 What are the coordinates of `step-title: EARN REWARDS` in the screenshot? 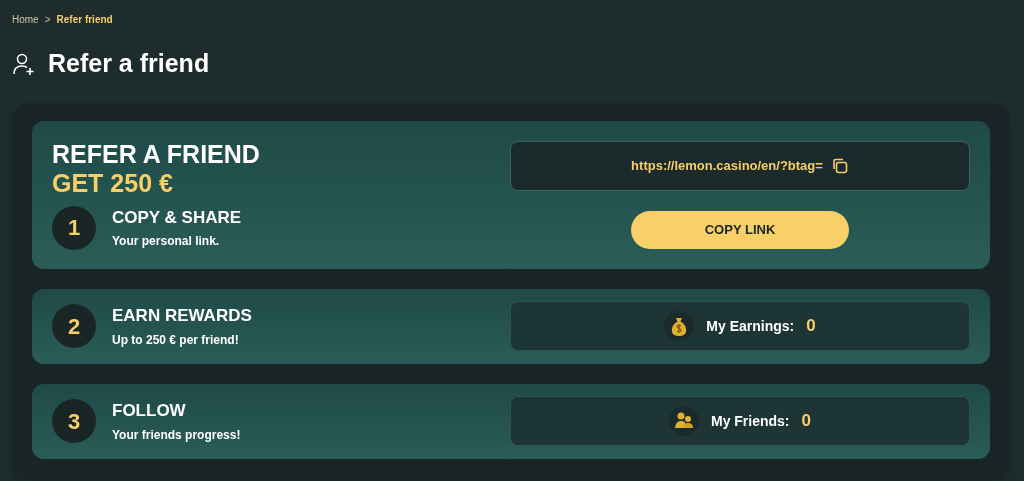 It's located at (182, 316).